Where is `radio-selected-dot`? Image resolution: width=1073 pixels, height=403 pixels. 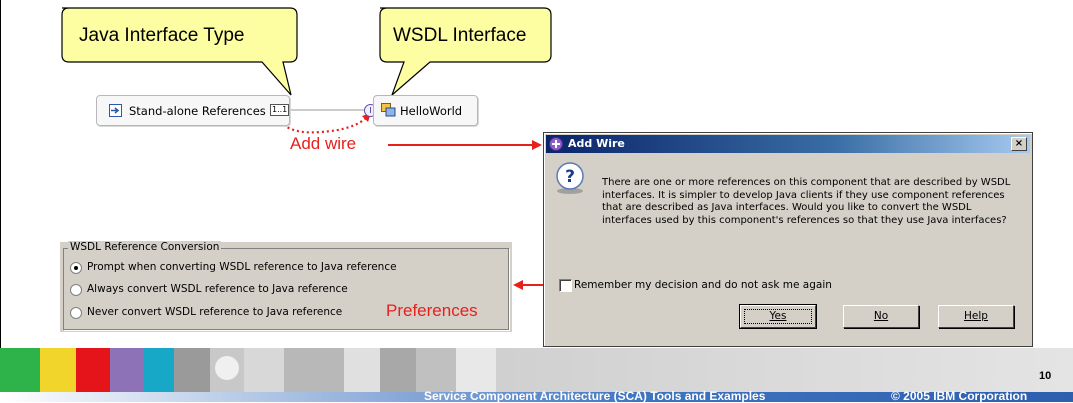
radio-selected-dot is located at coordinates (76, 268).